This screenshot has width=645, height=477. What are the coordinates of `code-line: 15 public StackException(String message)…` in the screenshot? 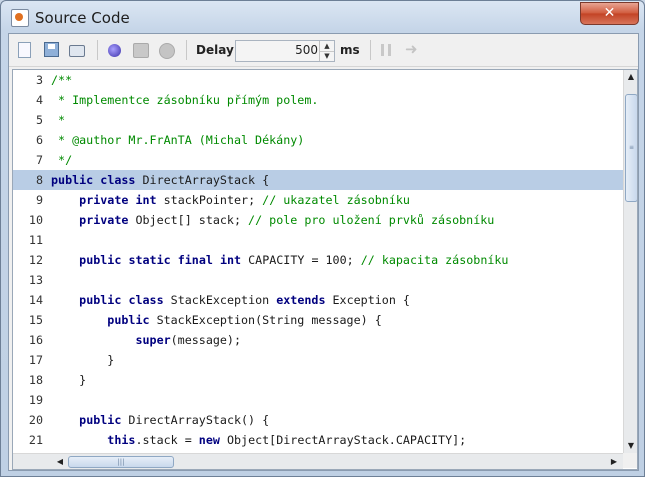 It's located at (318, 320).